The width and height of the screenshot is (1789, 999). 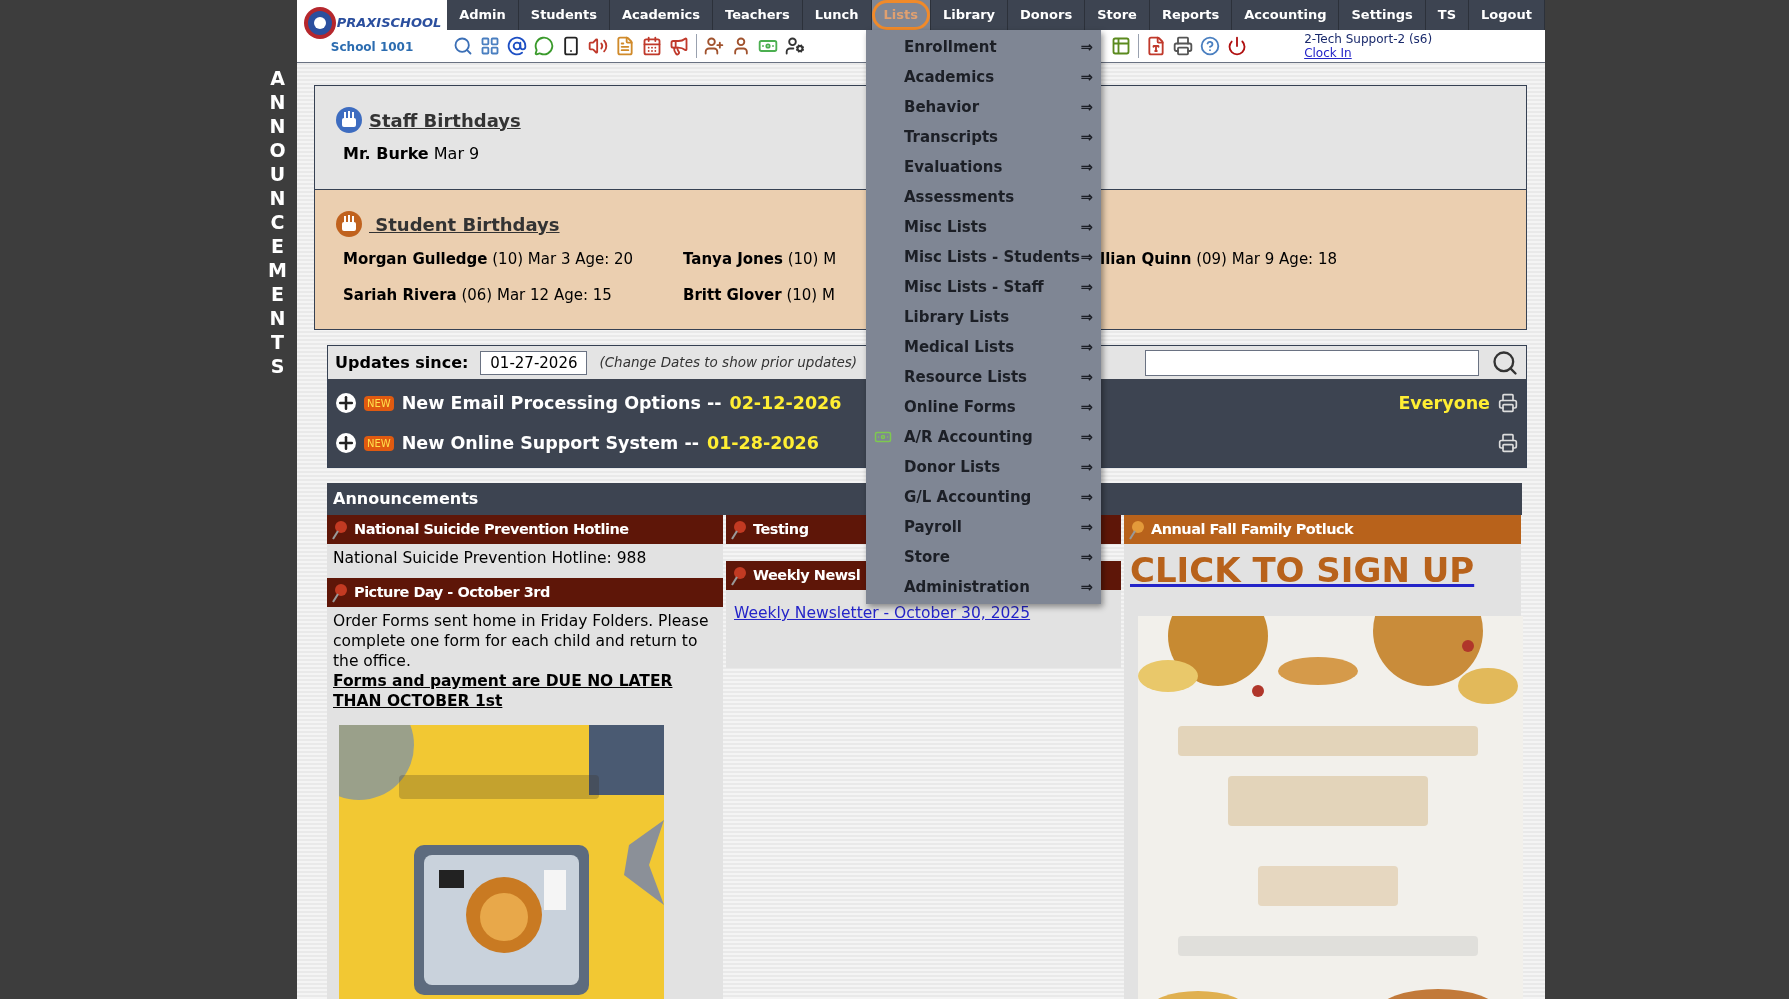 I want to click on menu-item: Medical Lists ⇒, so click(x=983, y=347).